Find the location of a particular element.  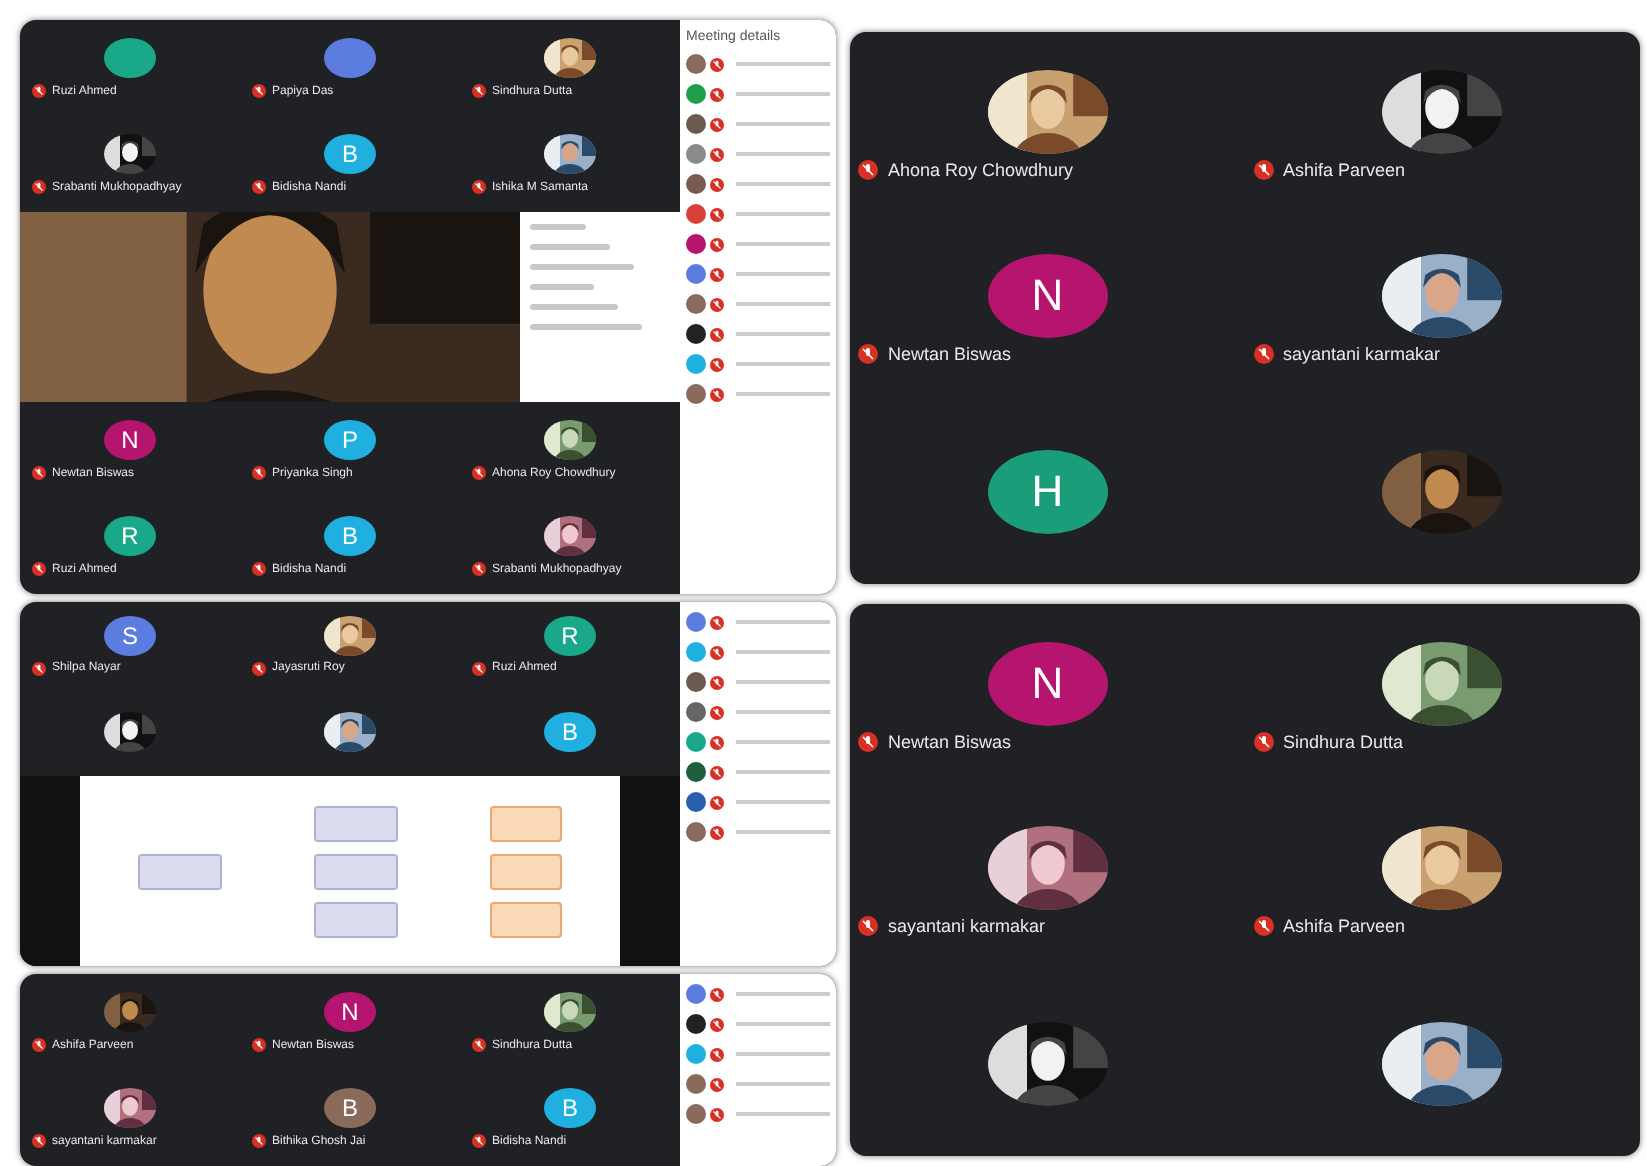

avatar: P is located at coordinates (350, 440).